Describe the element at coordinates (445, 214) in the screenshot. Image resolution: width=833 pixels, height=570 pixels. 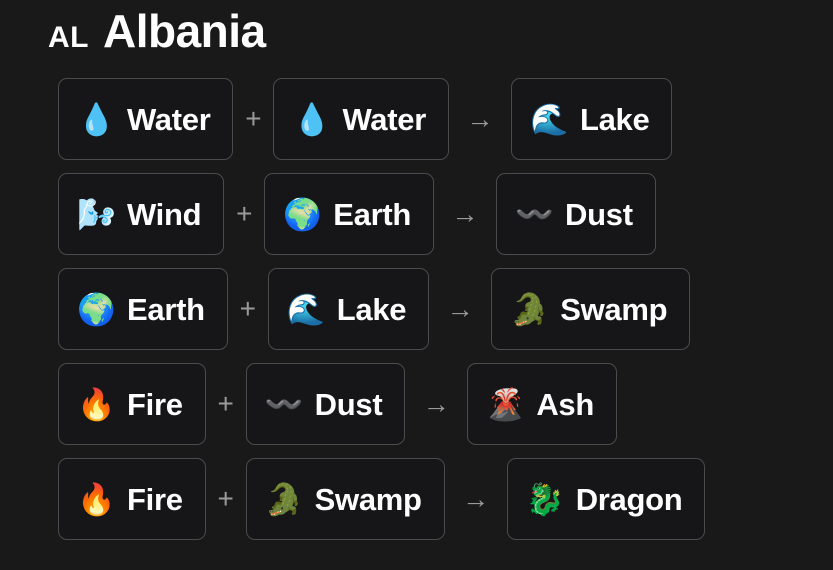
I see `recipe-row: 🌬️ Wind + 🌍 Earth → 〰️ Dust` at that location.